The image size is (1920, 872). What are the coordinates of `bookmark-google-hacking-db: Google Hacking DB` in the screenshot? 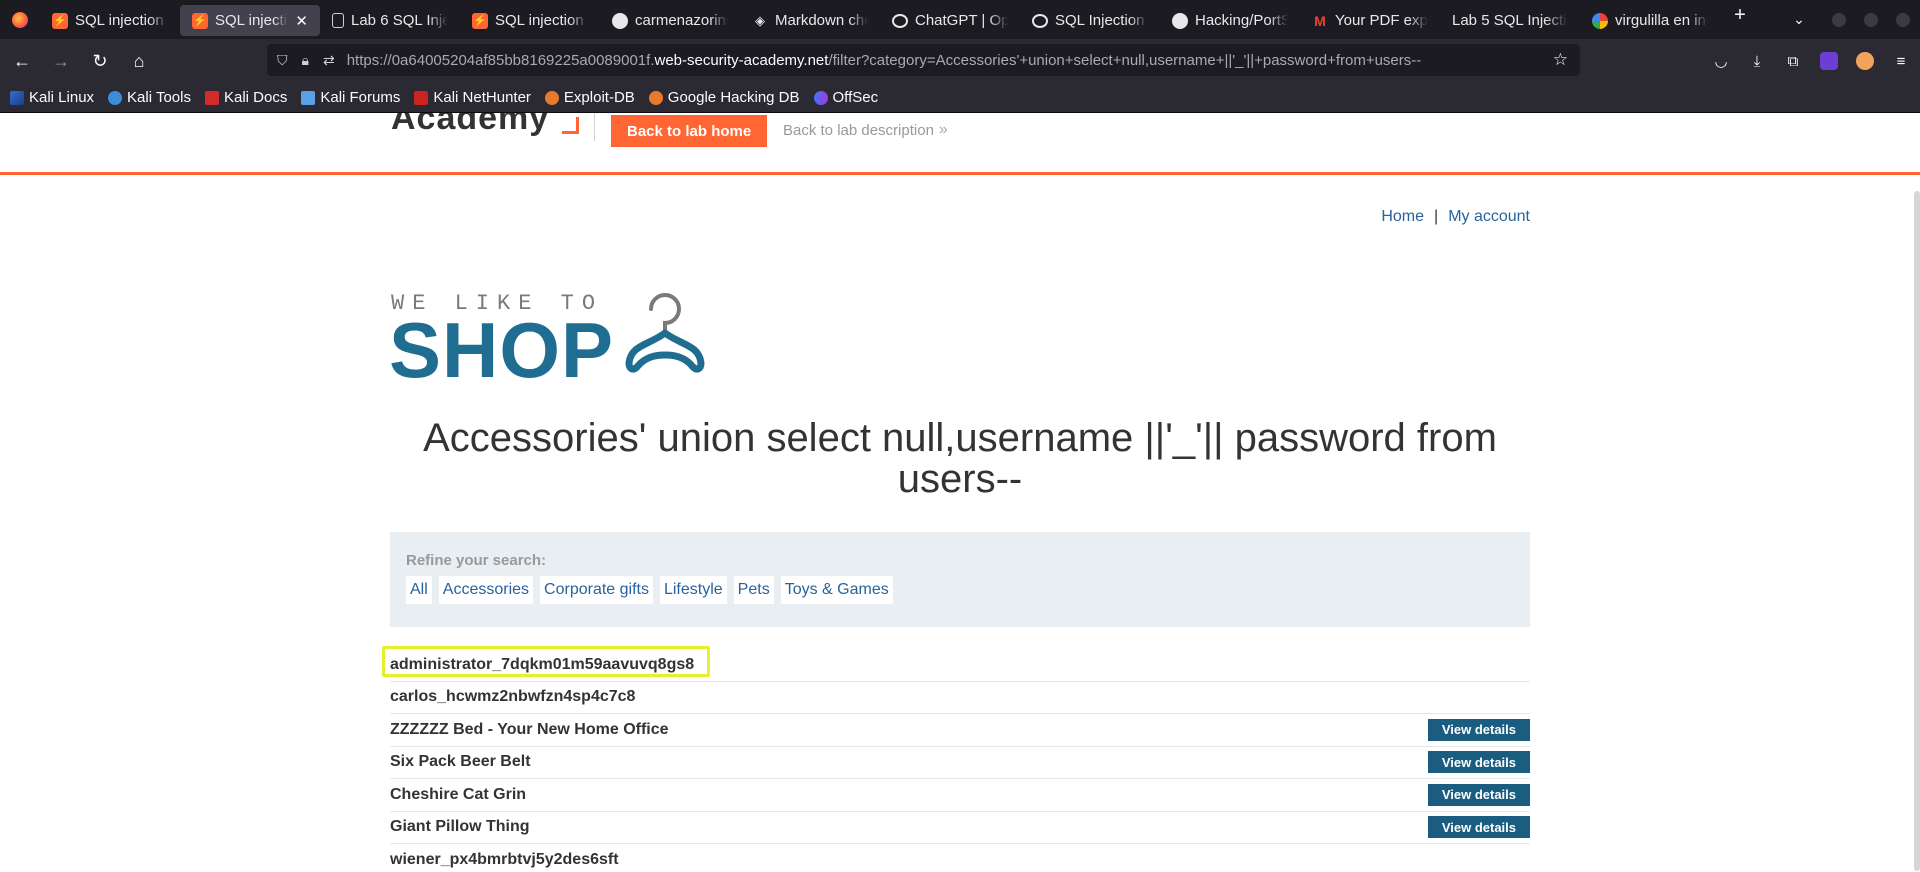 It's located at (724, 97).